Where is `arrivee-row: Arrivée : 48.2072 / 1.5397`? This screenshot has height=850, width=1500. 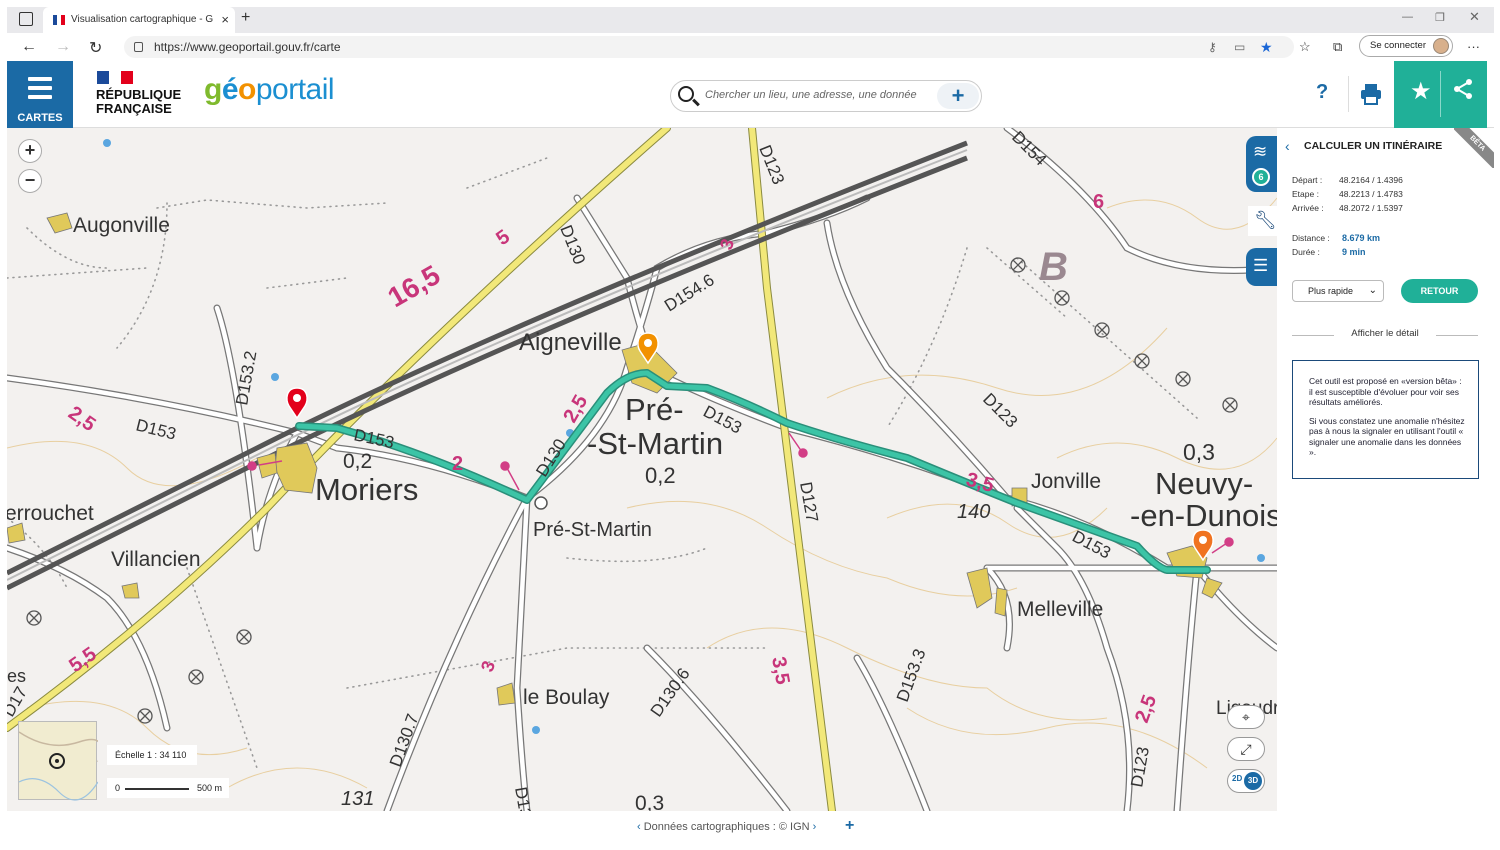 arrivee-row: Arrivée : 48.2072 / 1.5397 is located at coordinates (1347, 208).